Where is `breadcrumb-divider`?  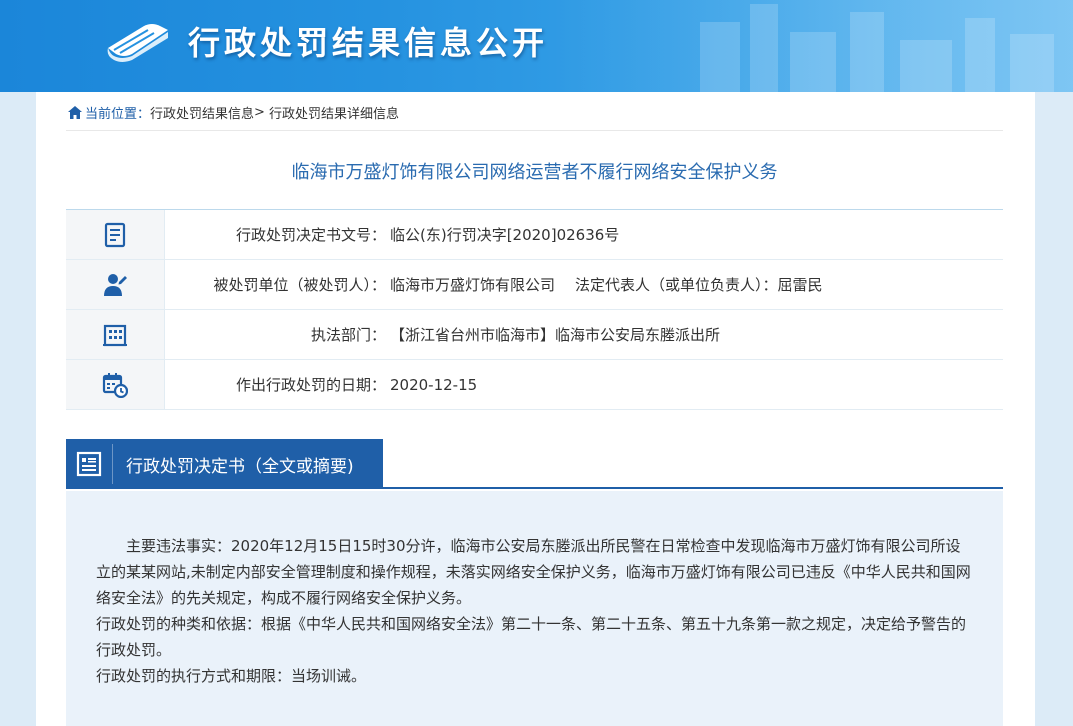
breadcrumb-divider is located at coordinates (534, 130).